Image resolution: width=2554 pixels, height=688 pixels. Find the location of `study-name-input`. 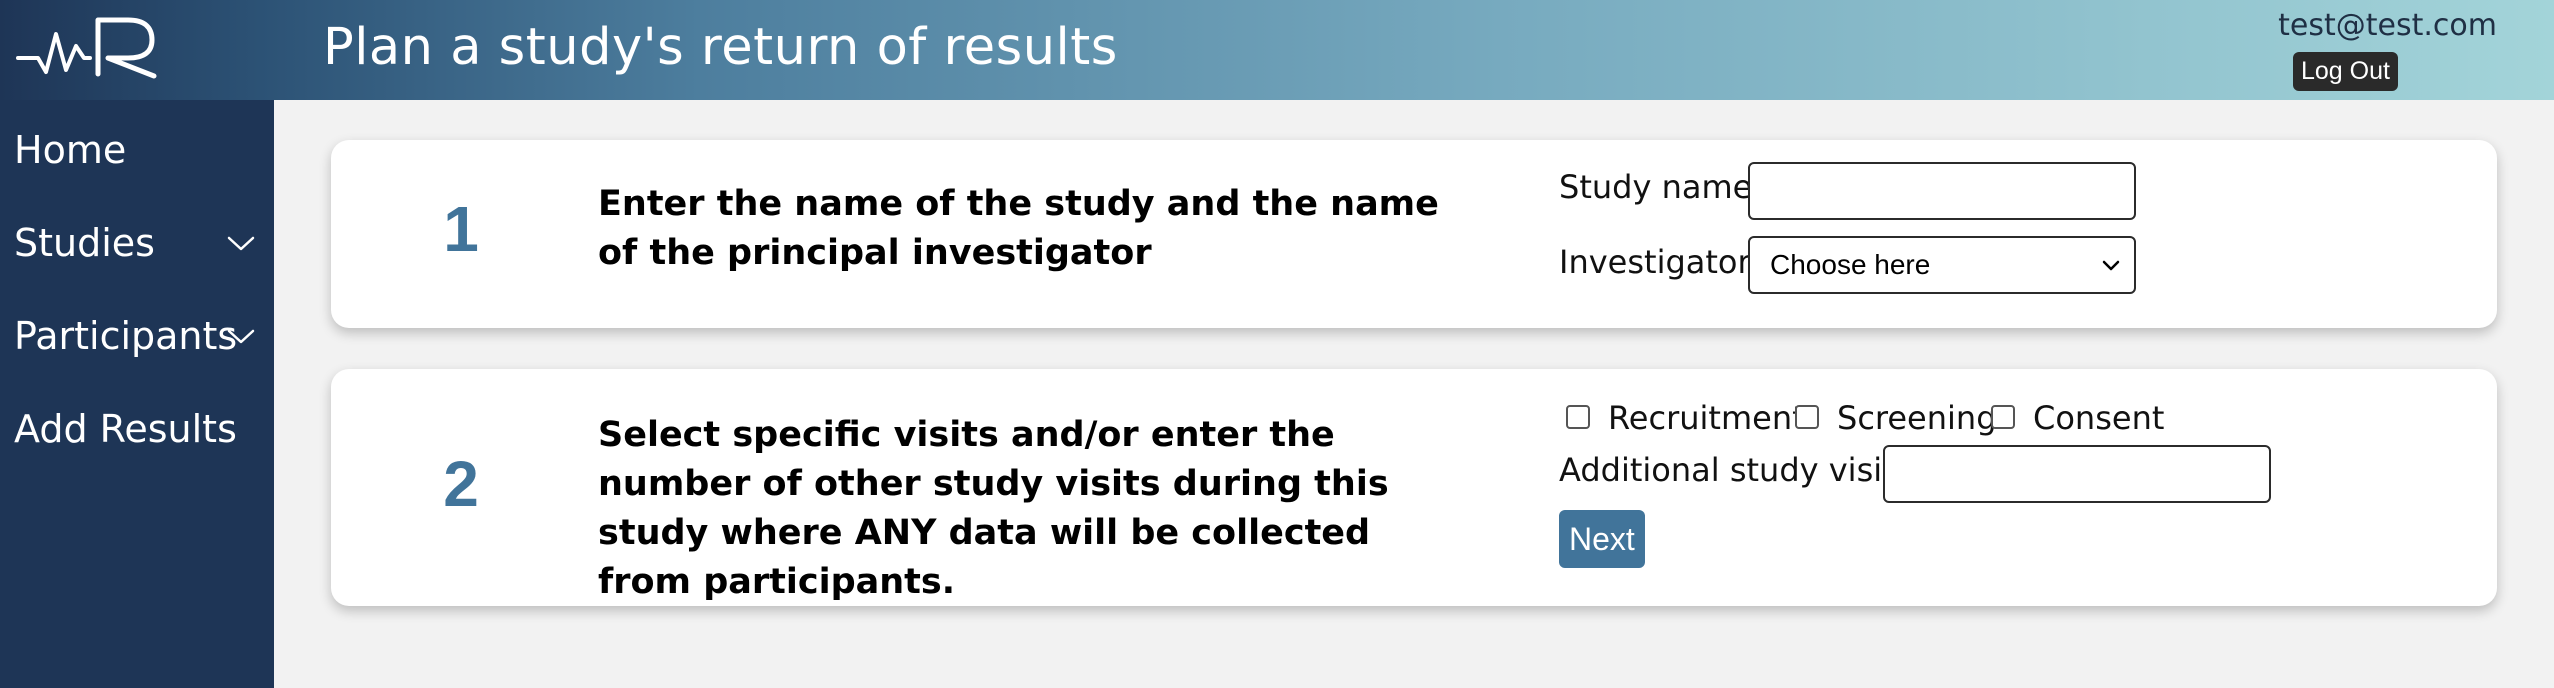

study-name-input is located at coordinates (1942, 191).